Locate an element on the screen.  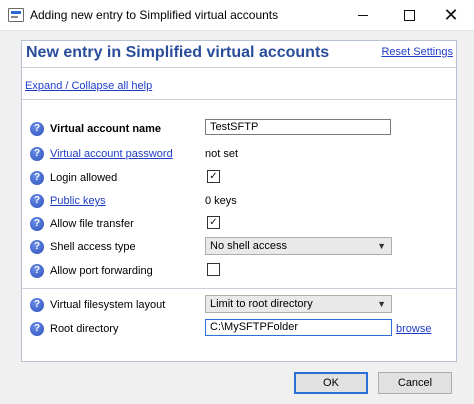
account-name-input: TestSFTP is located at coordinates (298, 127).